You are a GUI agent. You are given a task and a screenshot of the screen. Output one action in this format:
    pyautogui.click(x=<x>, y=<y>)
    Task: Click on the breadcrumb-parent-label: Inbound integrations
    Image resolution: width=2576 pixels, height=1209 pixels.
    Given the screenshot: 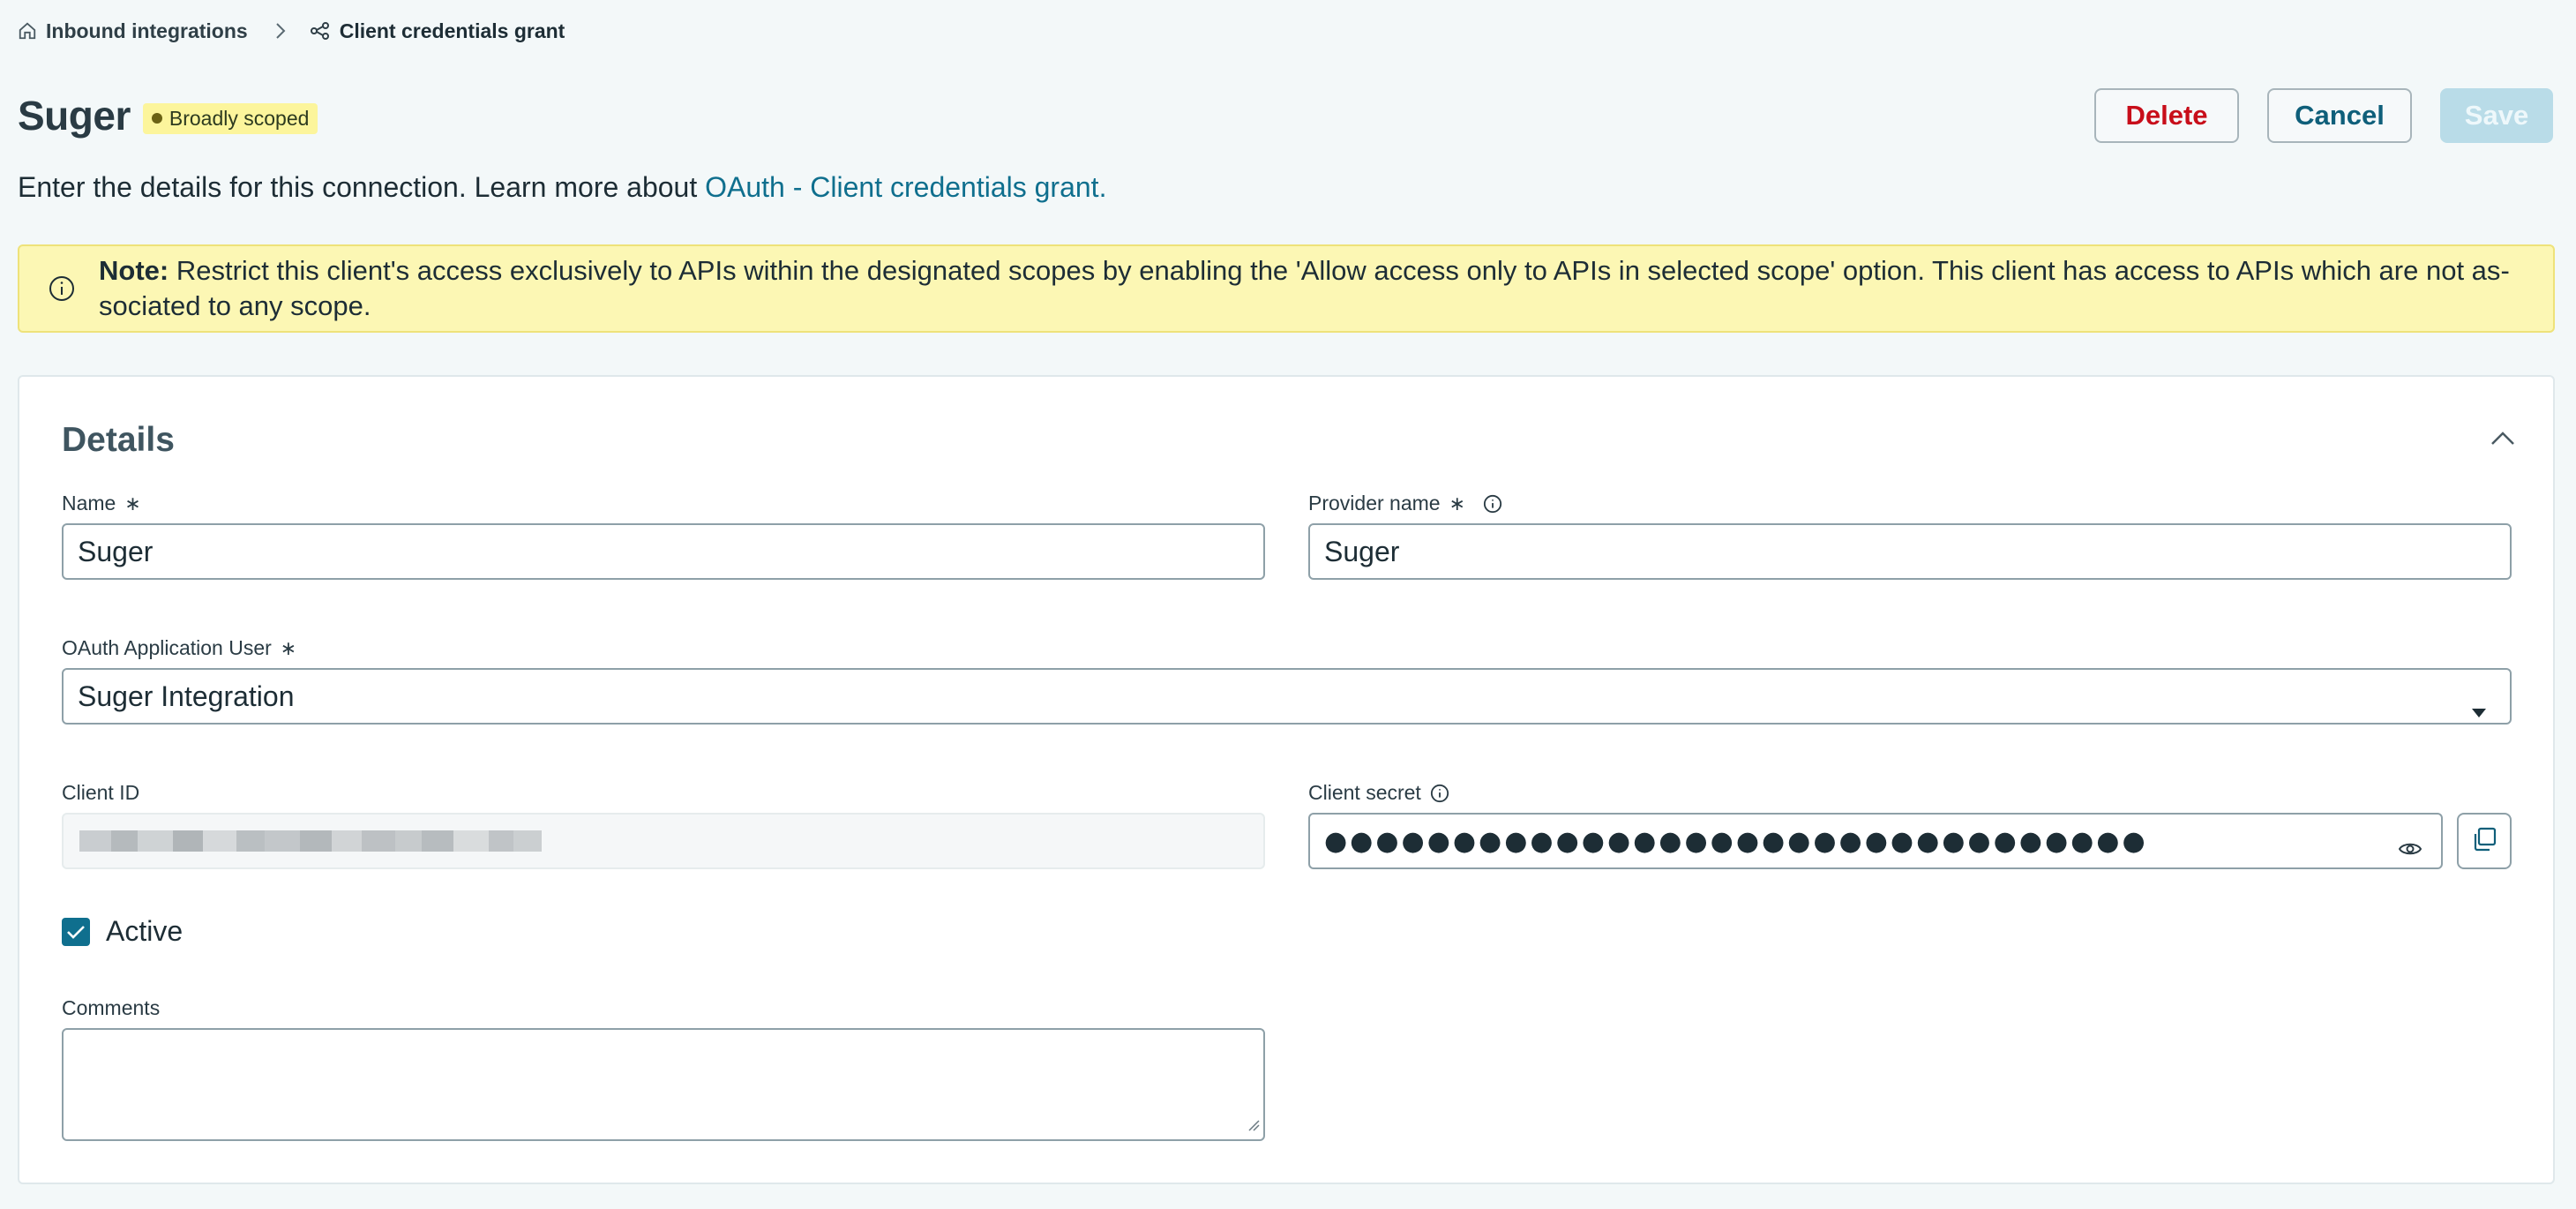 What is the action you would take?
    pyautogui.click(x=147, y=31)
    